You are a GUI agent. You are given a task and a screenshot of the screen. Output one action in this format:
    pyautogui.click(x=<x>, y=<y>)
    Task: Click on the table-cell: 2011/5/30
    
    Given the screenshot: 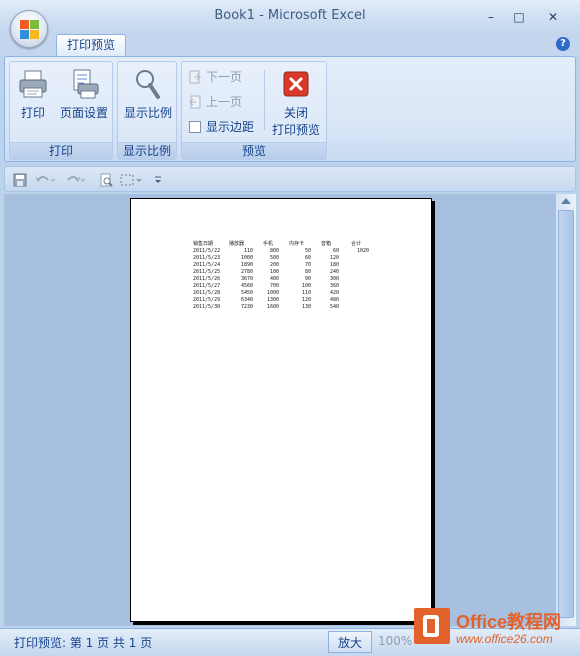 What is the action you would take?
    pyautogui.click(x=207, y=307)
    